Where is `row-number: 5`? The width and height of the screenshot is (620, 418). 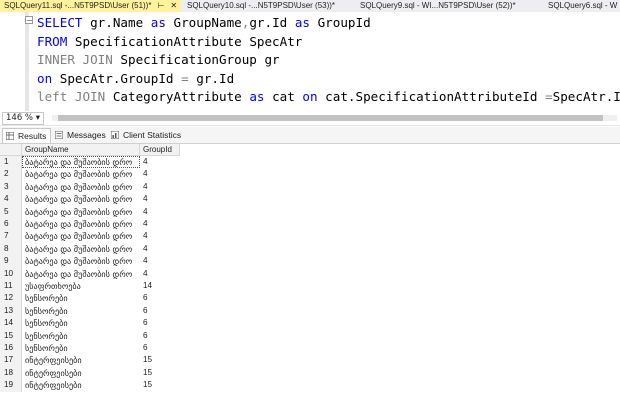 row-number: 5 is located at coordinates (11, 211).